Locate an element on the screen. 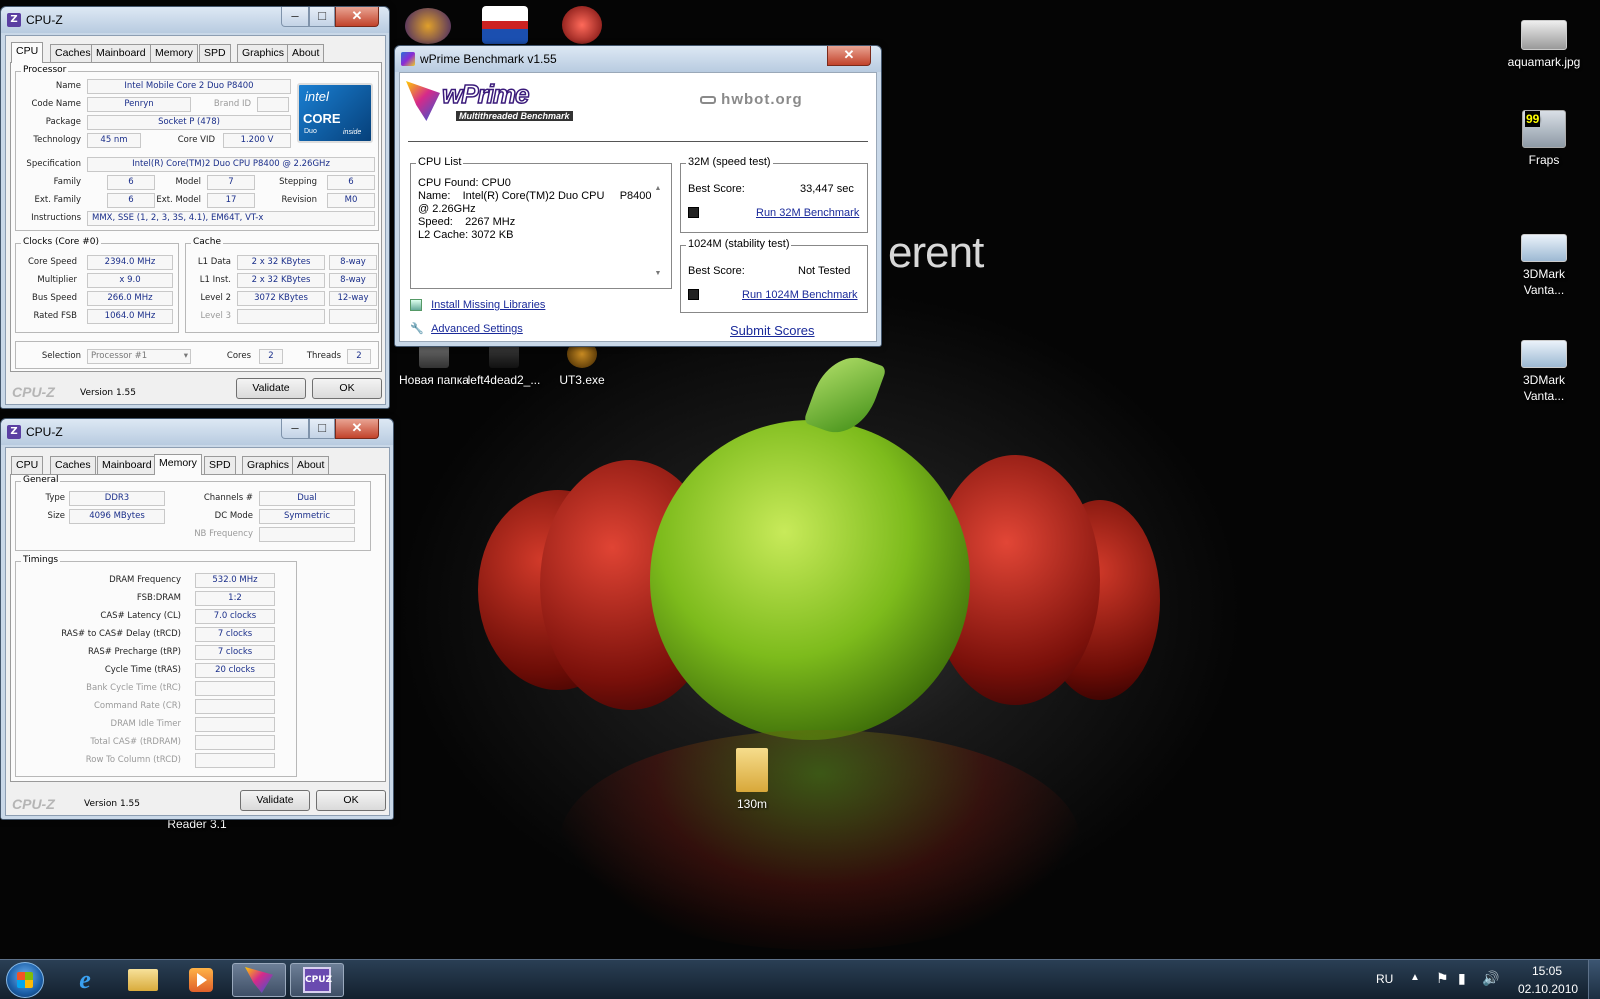 This screenshot has height=999, width=1600. window-title: CPU-Z is located at coordinates (44, 432).